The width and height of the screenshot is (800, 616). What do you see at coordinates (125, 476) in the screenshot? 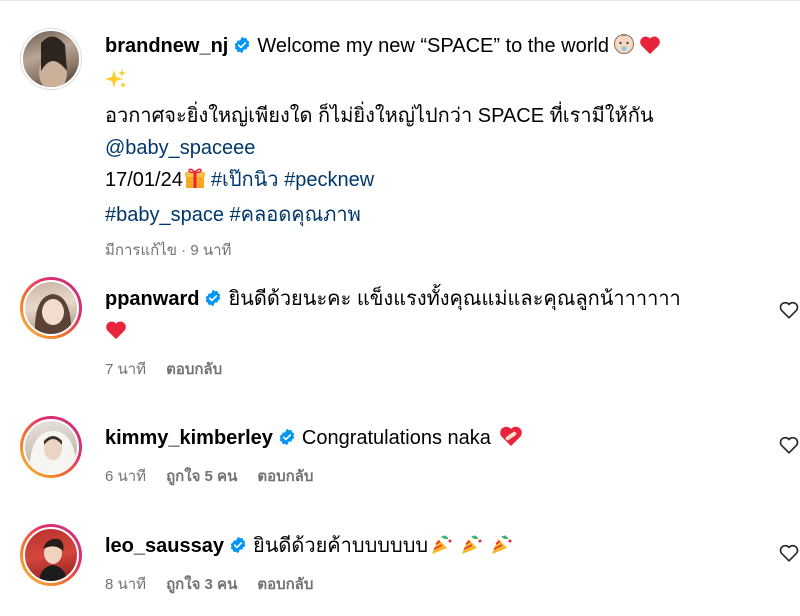
I see `comment-time: 6 นาที` at bounding box center [125, 476].